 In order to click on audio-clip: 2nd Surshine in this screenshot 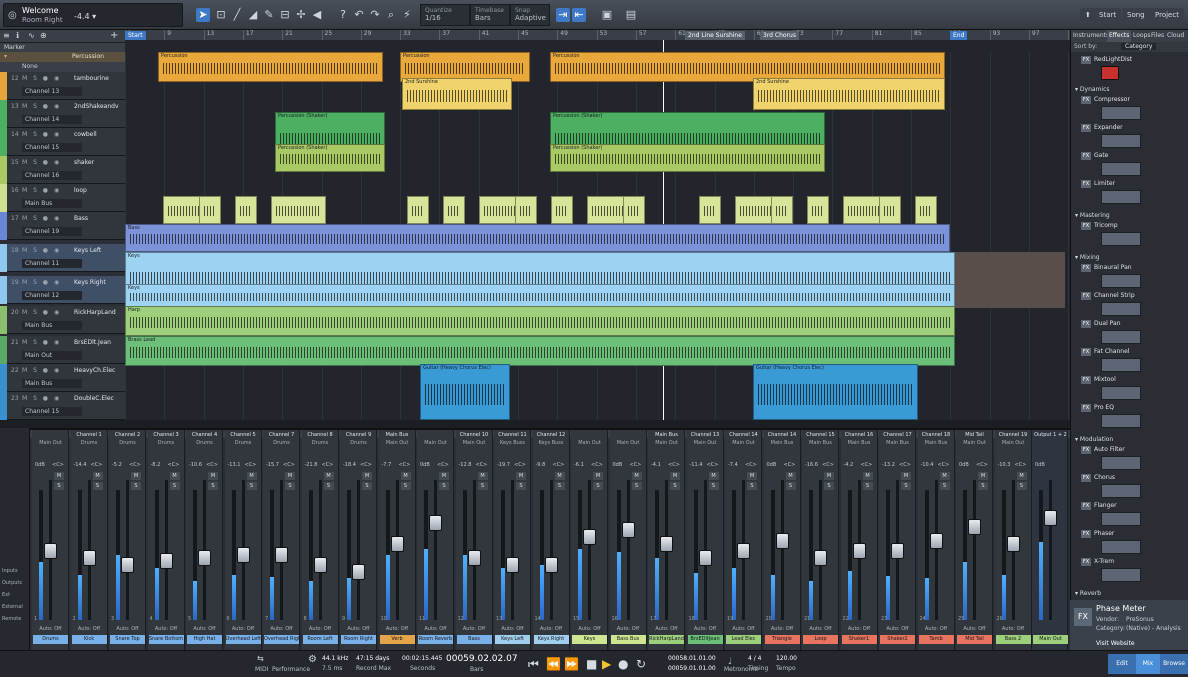, I will do `click(457, 94)`.